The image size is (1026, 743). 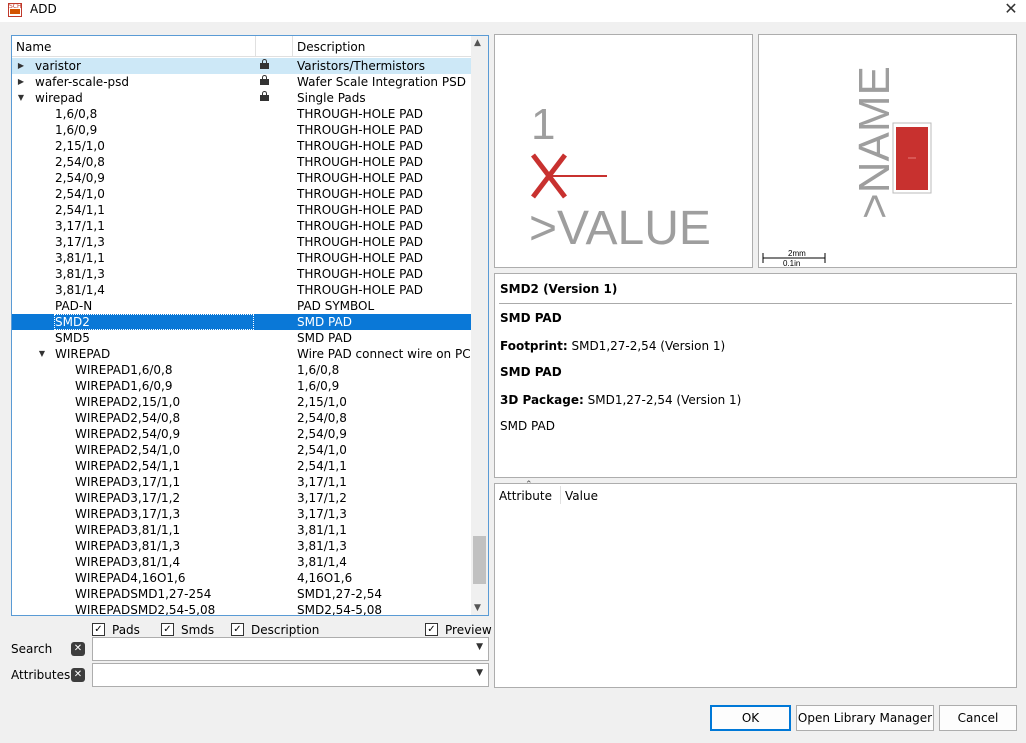 I want to click on close-icon: ✕, so click(x=1011, y=9).